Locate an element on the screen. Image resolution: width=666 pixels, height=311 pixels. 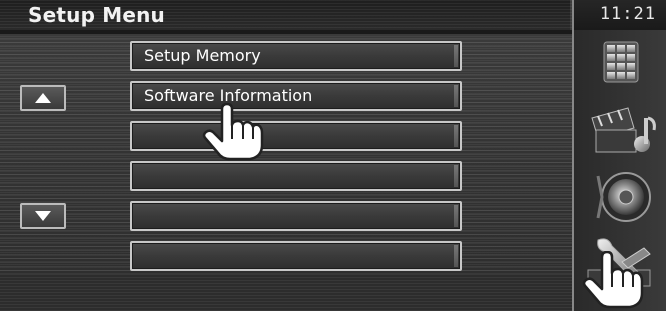
side-nav-audio-button is located at coordinates (620, 197).